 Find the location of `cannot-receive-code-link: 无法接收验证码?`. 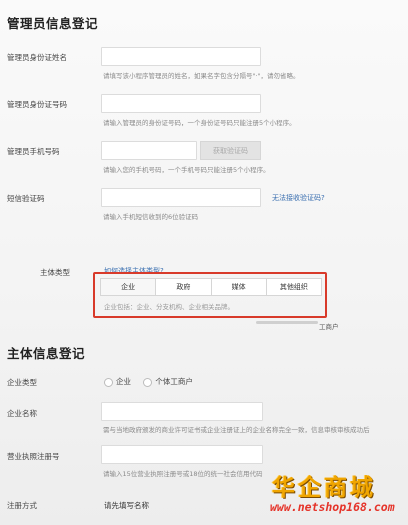

cannot-receive-code-link: 无法接收验证码? is located at coordinates (298, 198).